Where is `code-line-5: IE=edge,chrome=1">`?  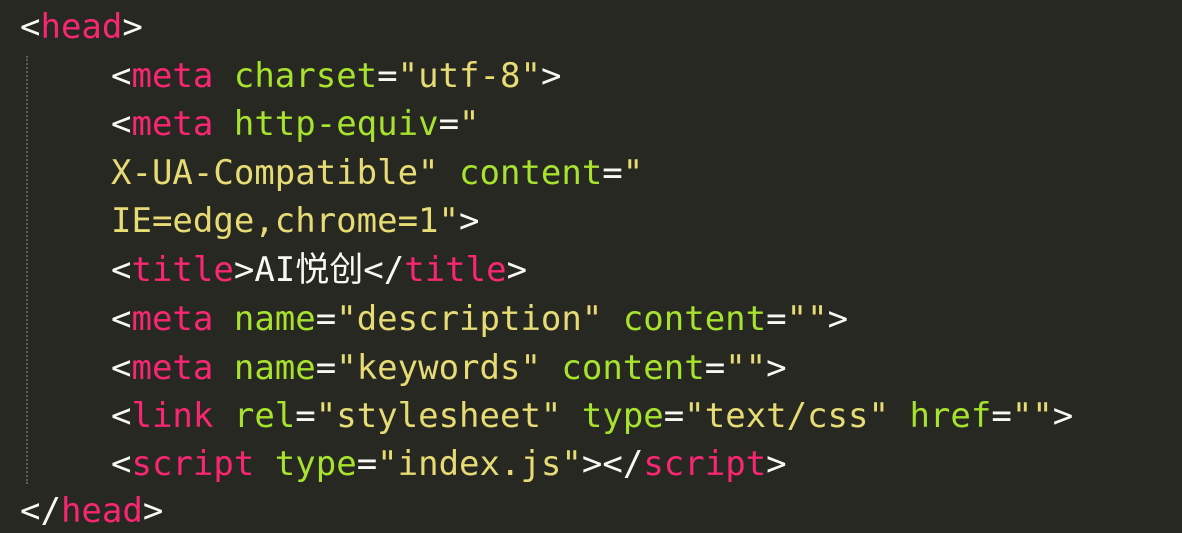 code-line-5: IE=edge,chrome=1"> is located at coordinates (239, 221).